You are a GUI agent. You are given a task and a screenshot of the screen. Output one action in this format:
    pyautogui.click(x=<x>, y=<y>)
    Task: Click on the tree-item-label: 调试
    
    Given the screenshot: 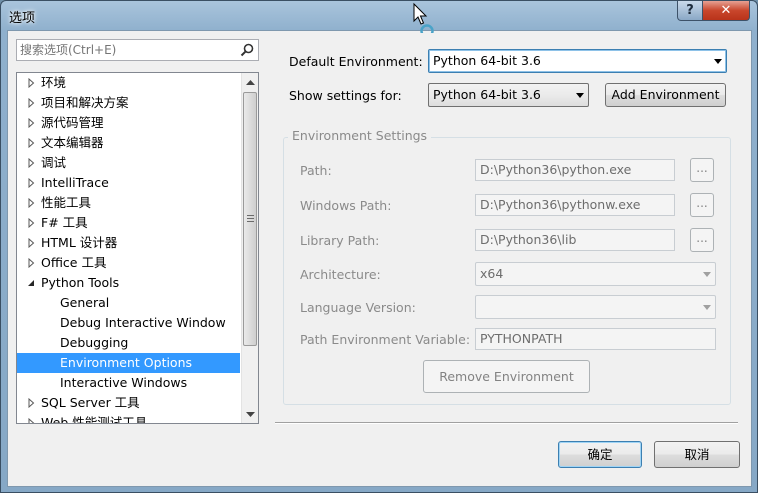 What is the action you would take?
    pyautogui.click(x=54, y=162)
    